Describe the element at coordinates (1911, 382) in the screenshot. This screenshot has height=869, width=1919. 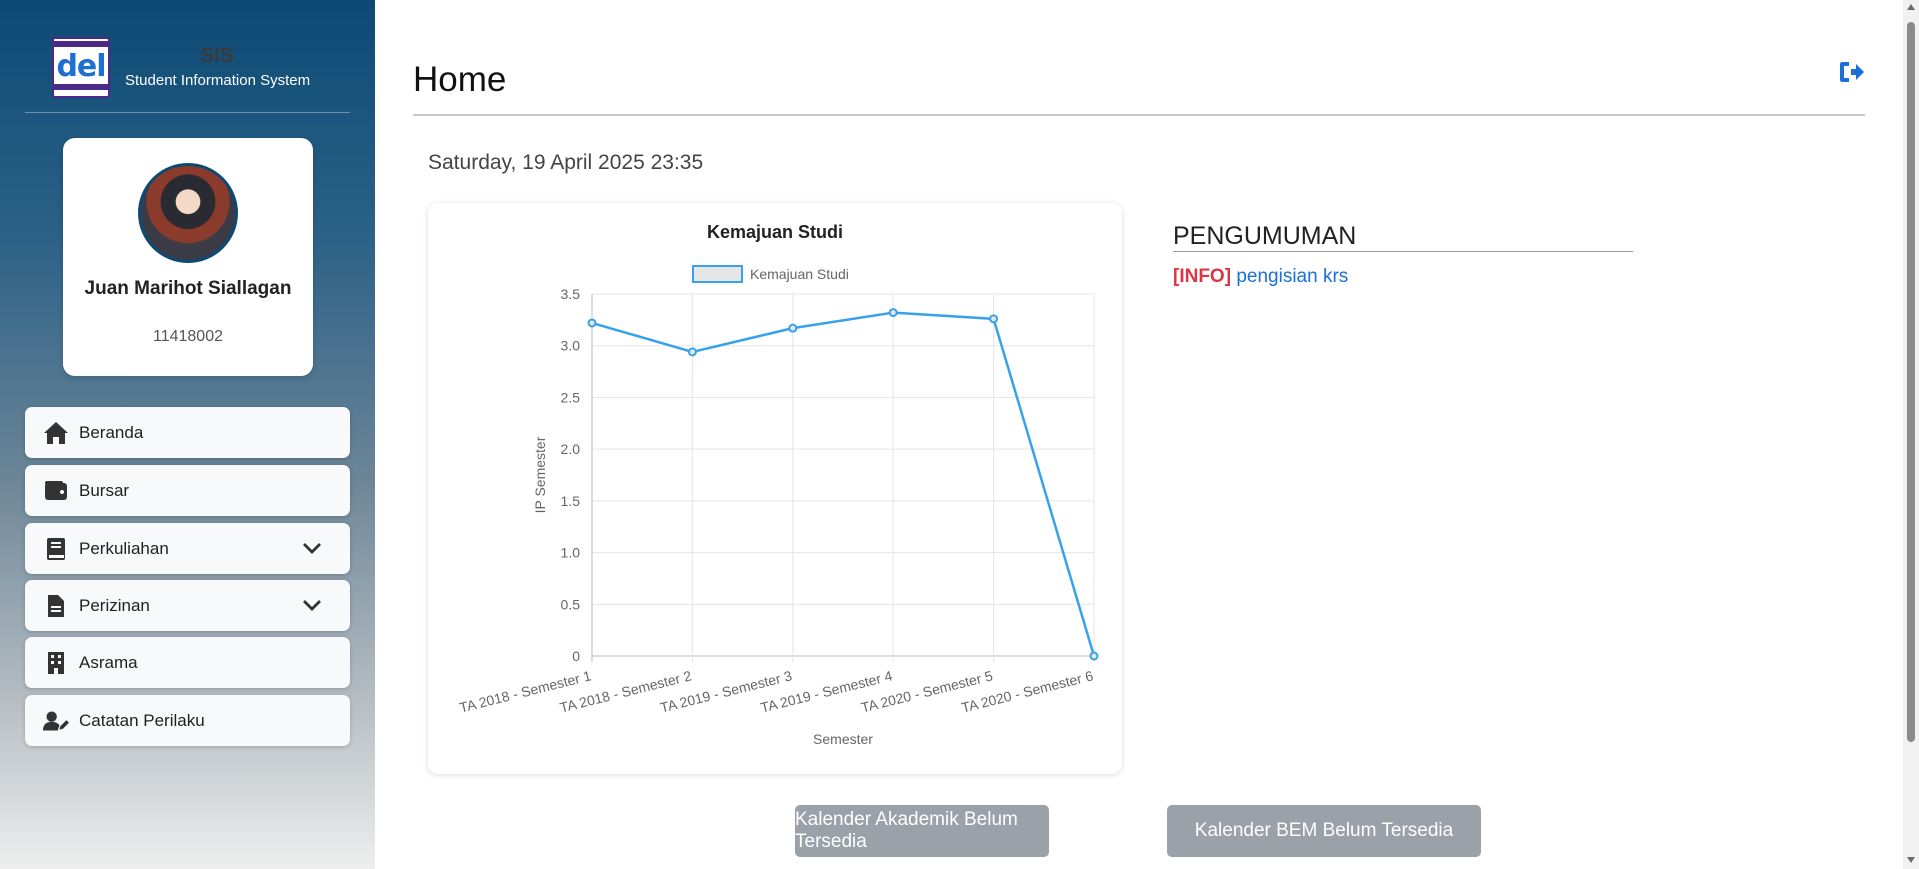
I see `scrollbar-thumb` at that location.